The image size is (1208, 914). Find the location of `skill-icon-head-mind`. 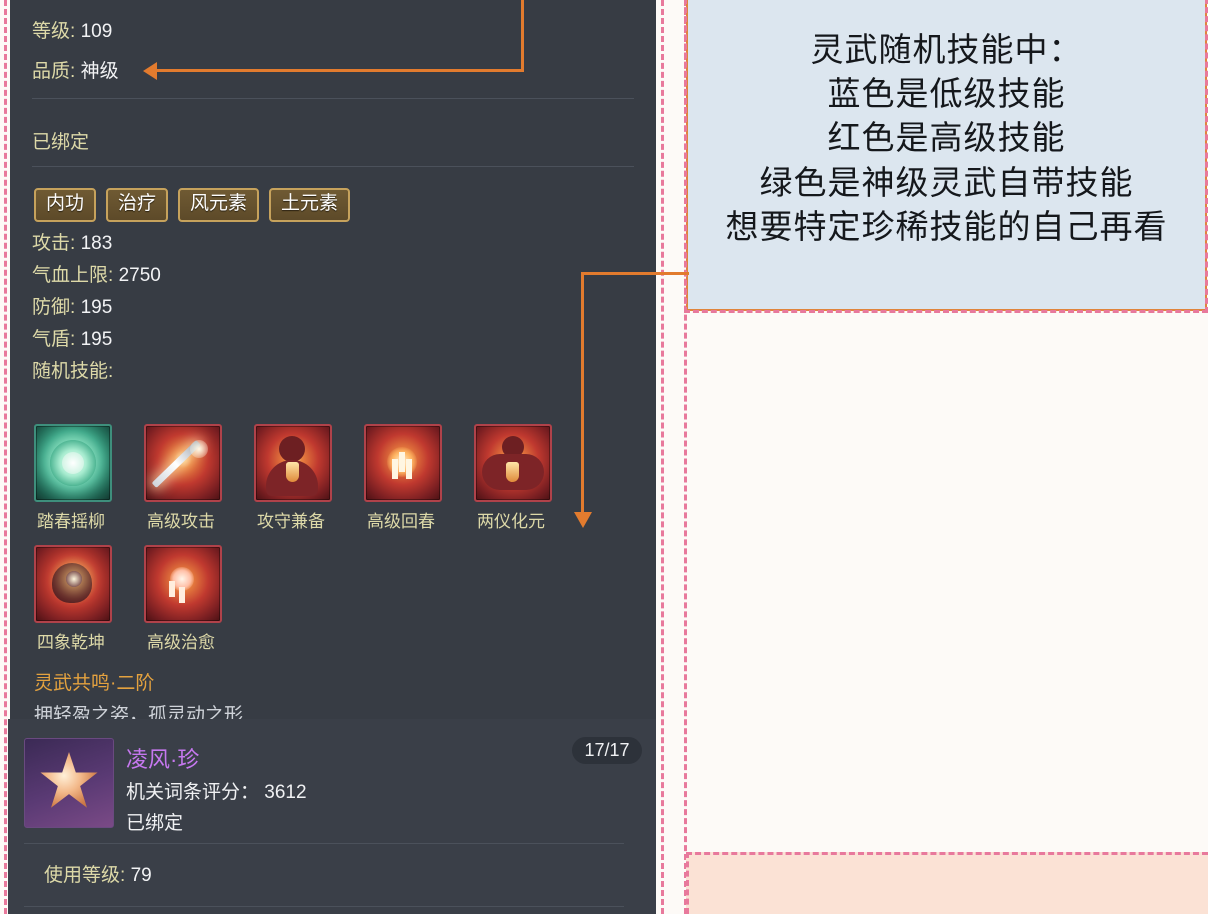

skill-icon-head-mind is located at coordinates (73, 584).